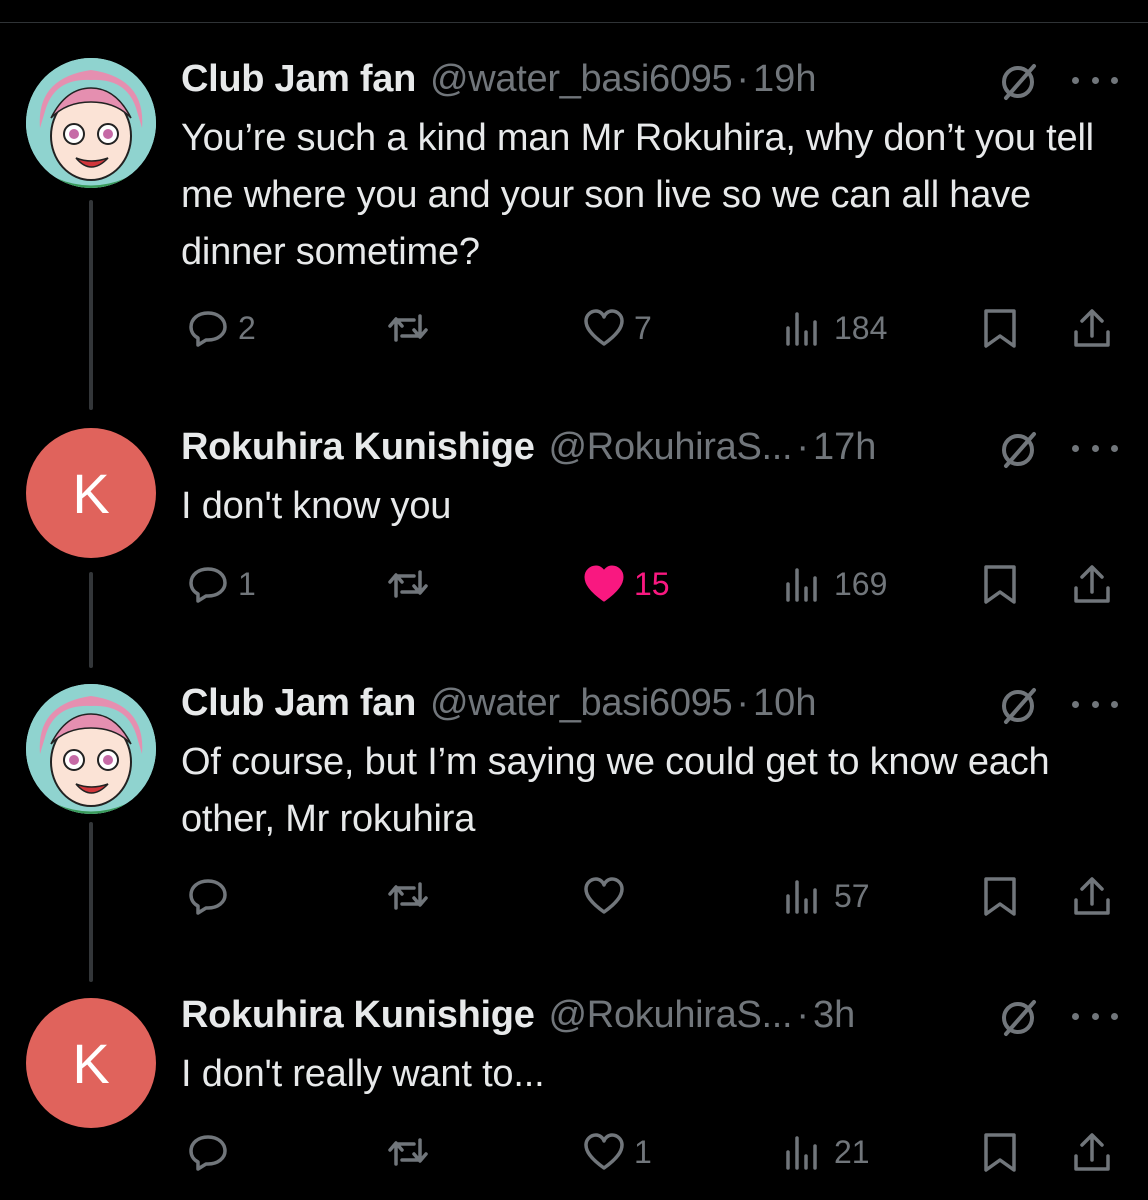 Image resolution: width=1148 pixels, height=1200 pixels. I want to click on views-button: 169, so click(834, 584).